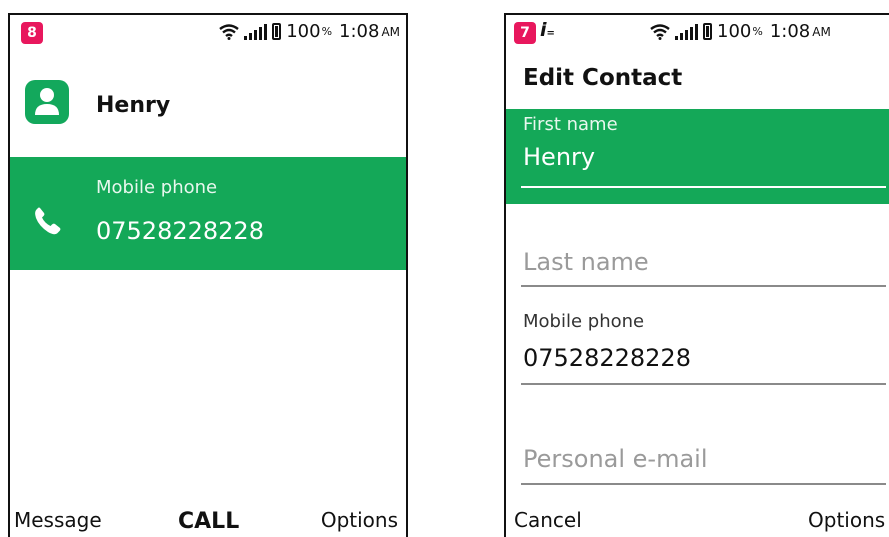  What do you see at coordinates (157, 187) in the screenshot?
I see `phone-type-label: Mobile phone` at bounding box center [157, 187].